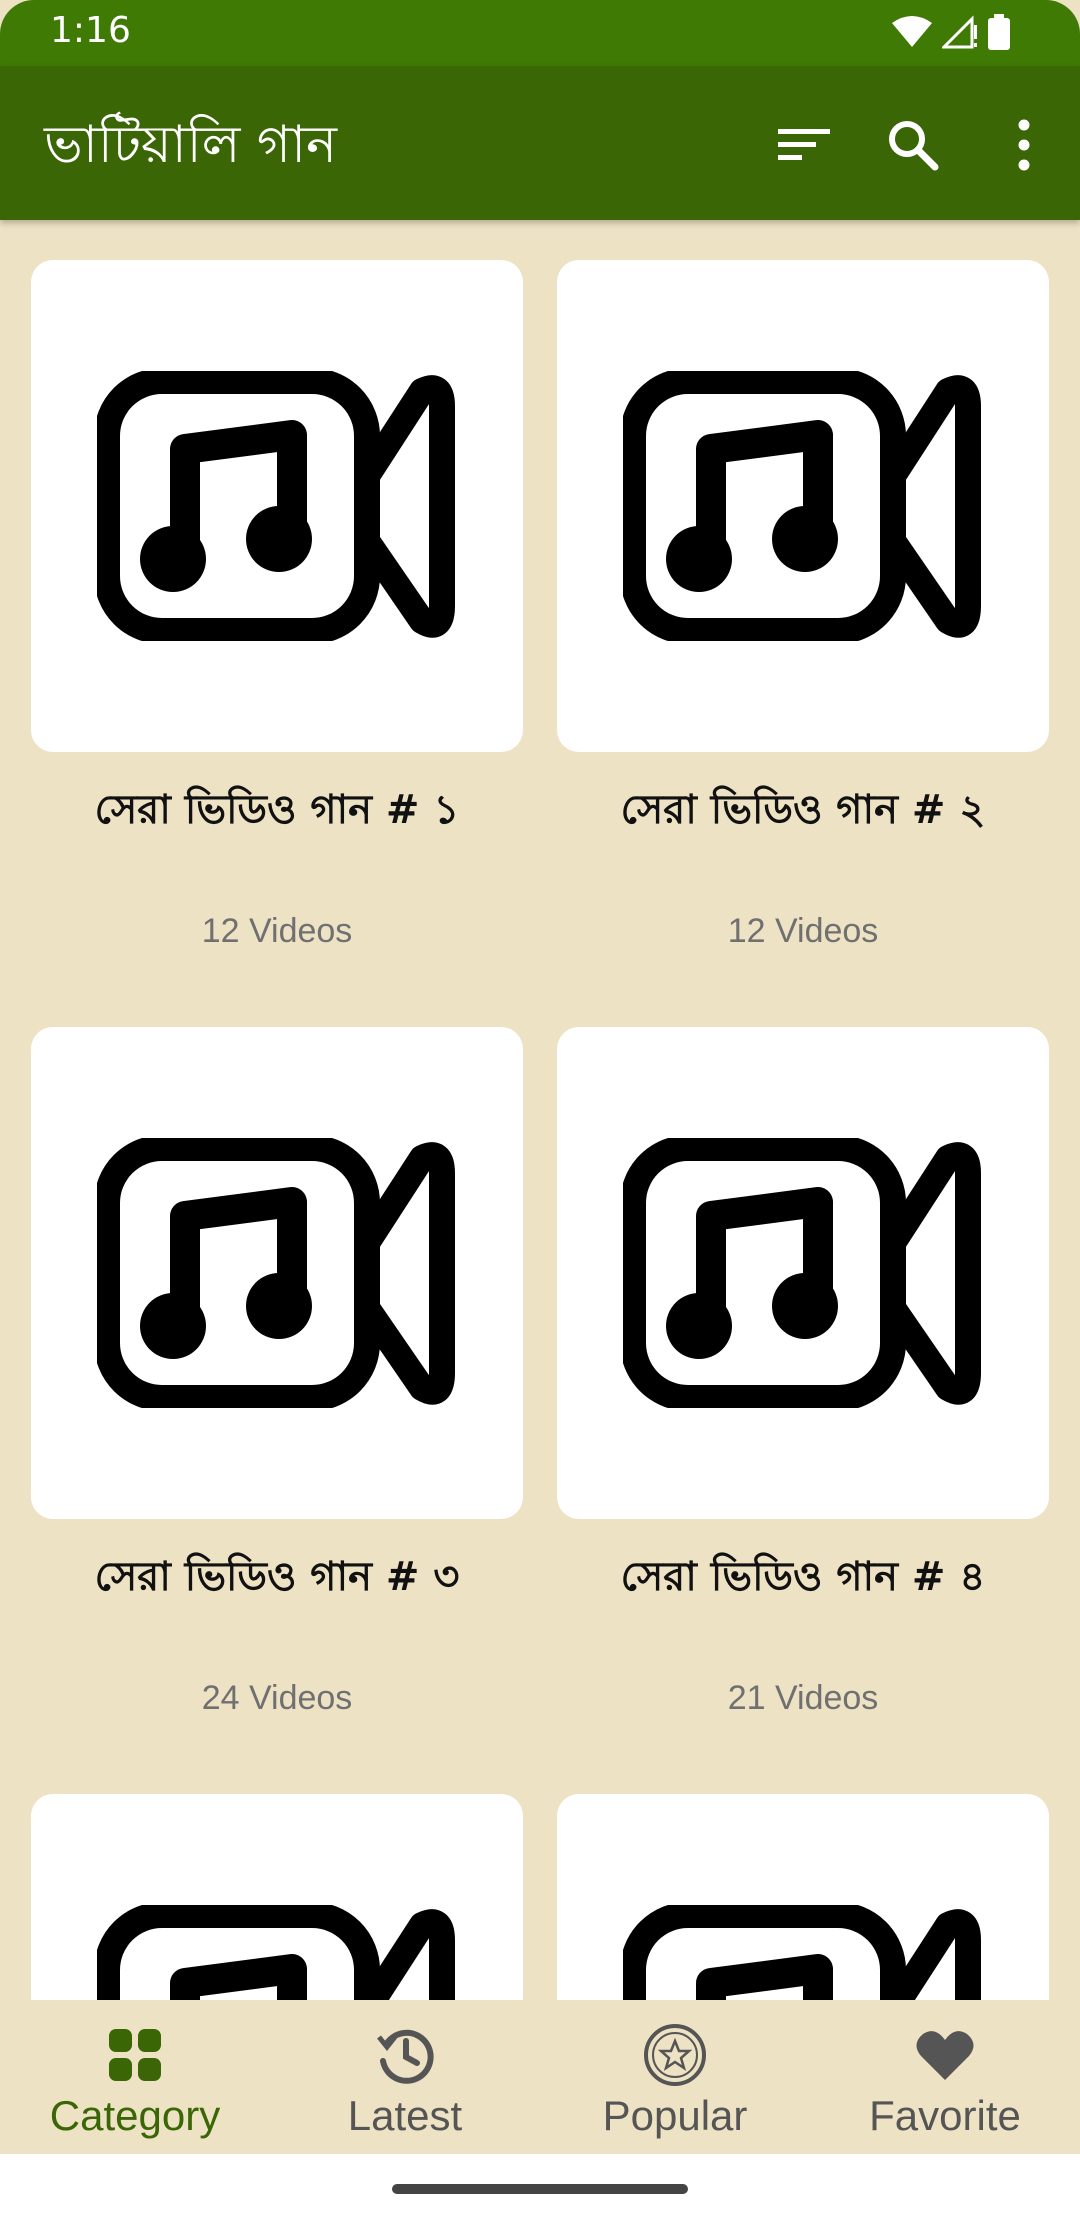  I want to click on history-icon, so click(405, 2055).